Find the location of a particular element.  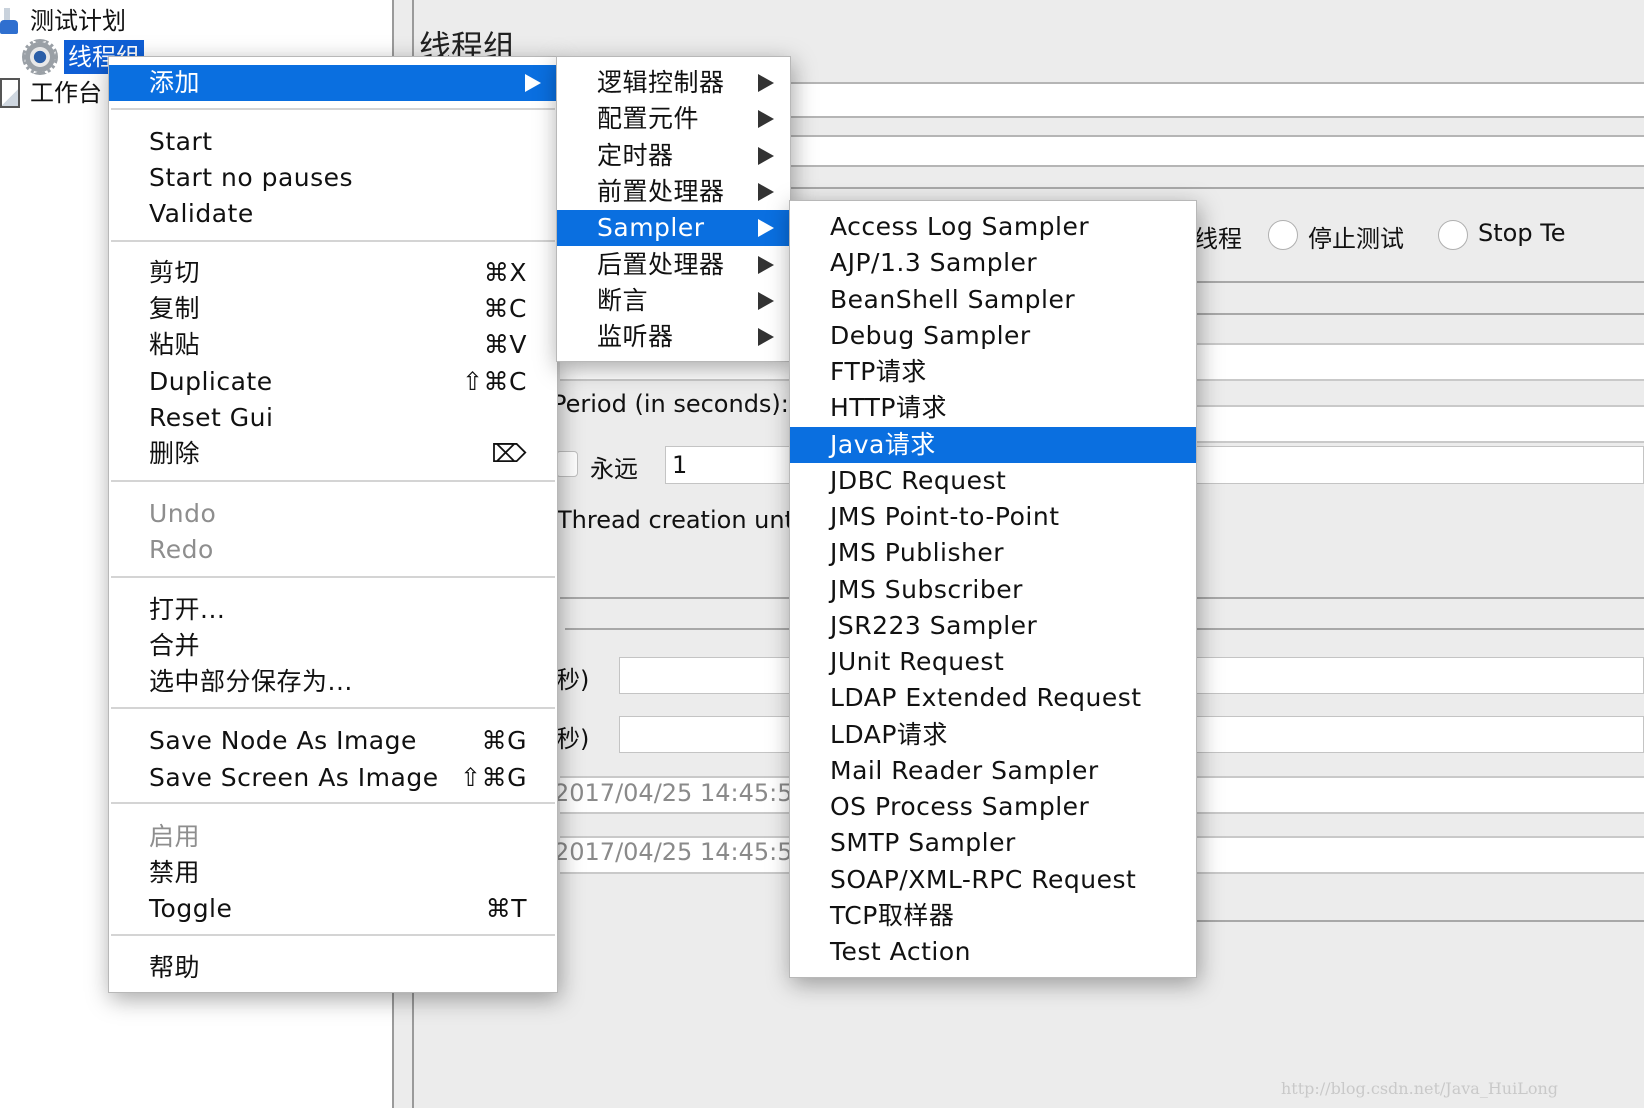

sampler-menu-item: JMS Point-to-Point is located at coordinates (993, 517).